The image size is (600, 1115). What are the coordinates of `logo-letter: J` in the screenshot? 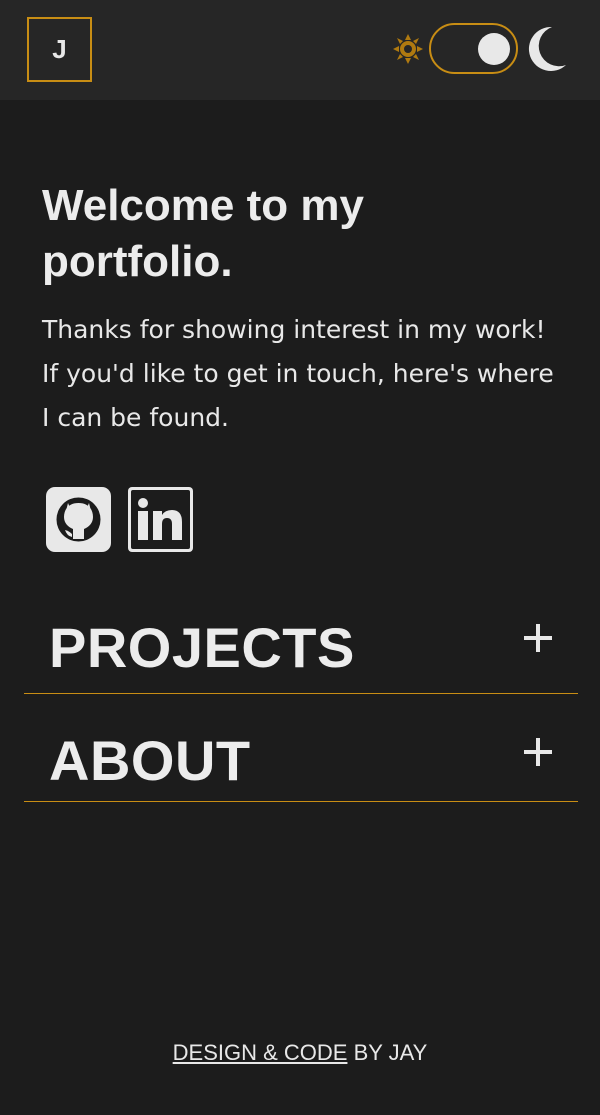 It's located at (59, 49).